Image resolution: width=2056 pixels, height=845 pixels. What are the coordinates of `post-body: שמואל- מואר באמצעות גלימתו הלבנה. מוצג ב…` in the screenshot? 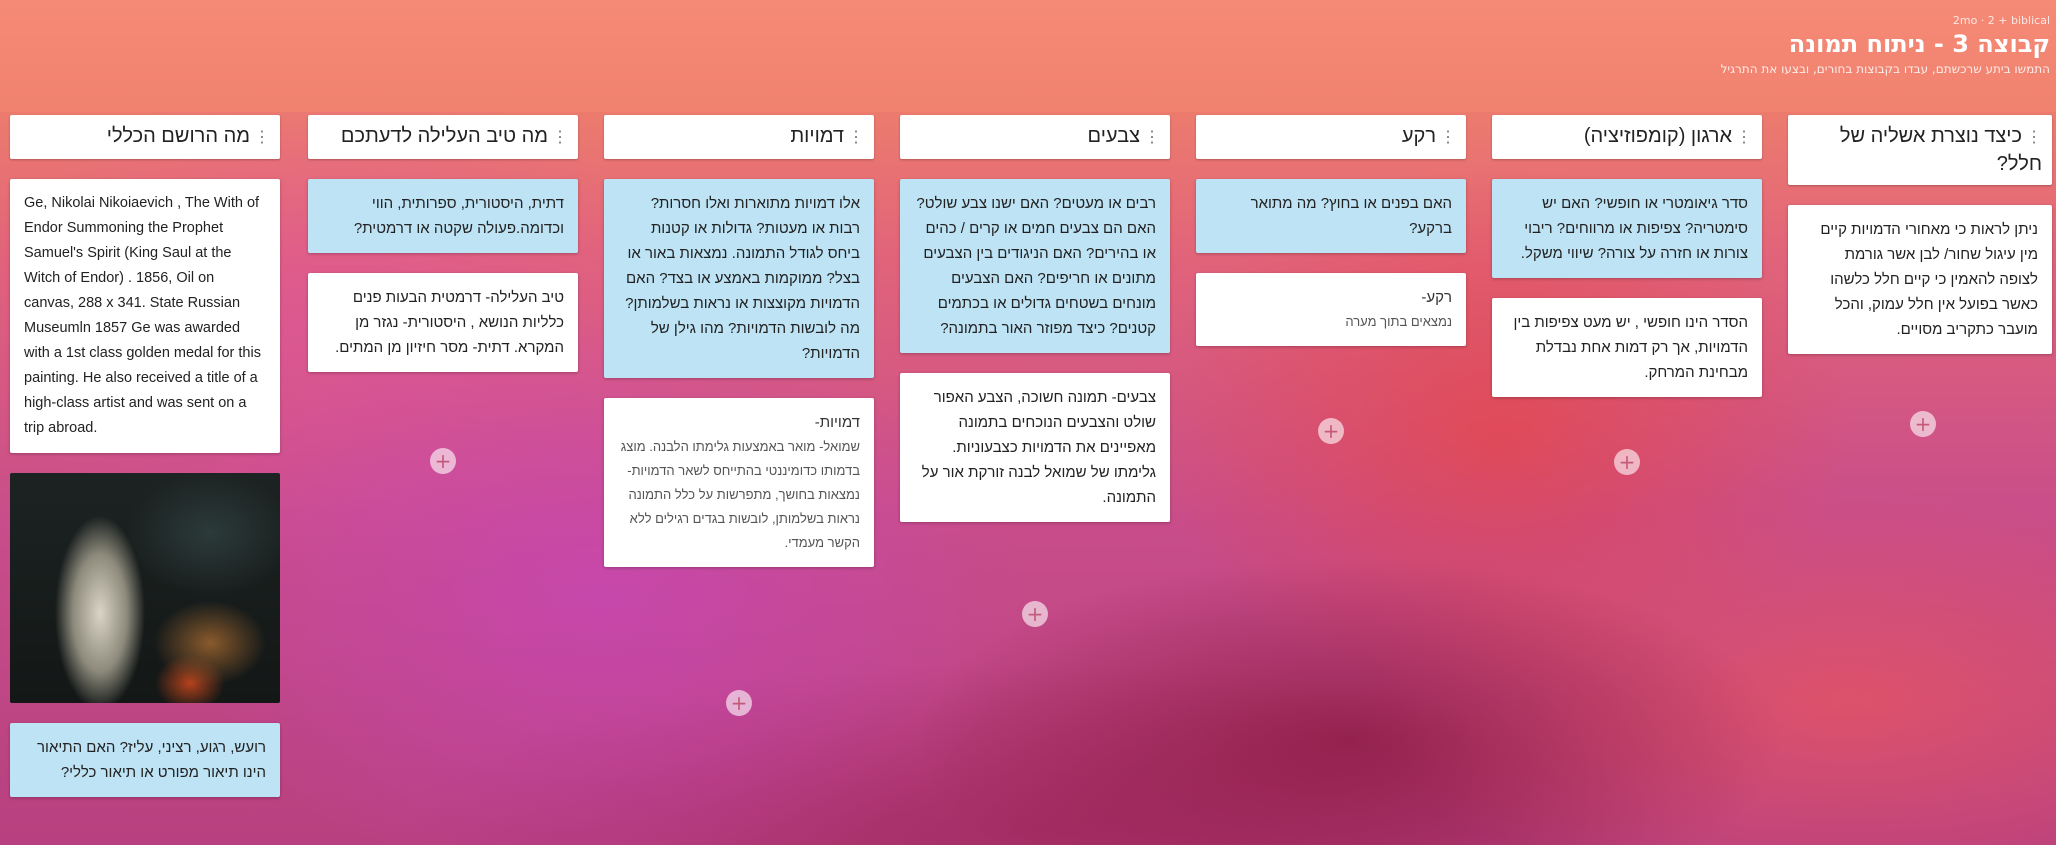 It's located at (740, 494).